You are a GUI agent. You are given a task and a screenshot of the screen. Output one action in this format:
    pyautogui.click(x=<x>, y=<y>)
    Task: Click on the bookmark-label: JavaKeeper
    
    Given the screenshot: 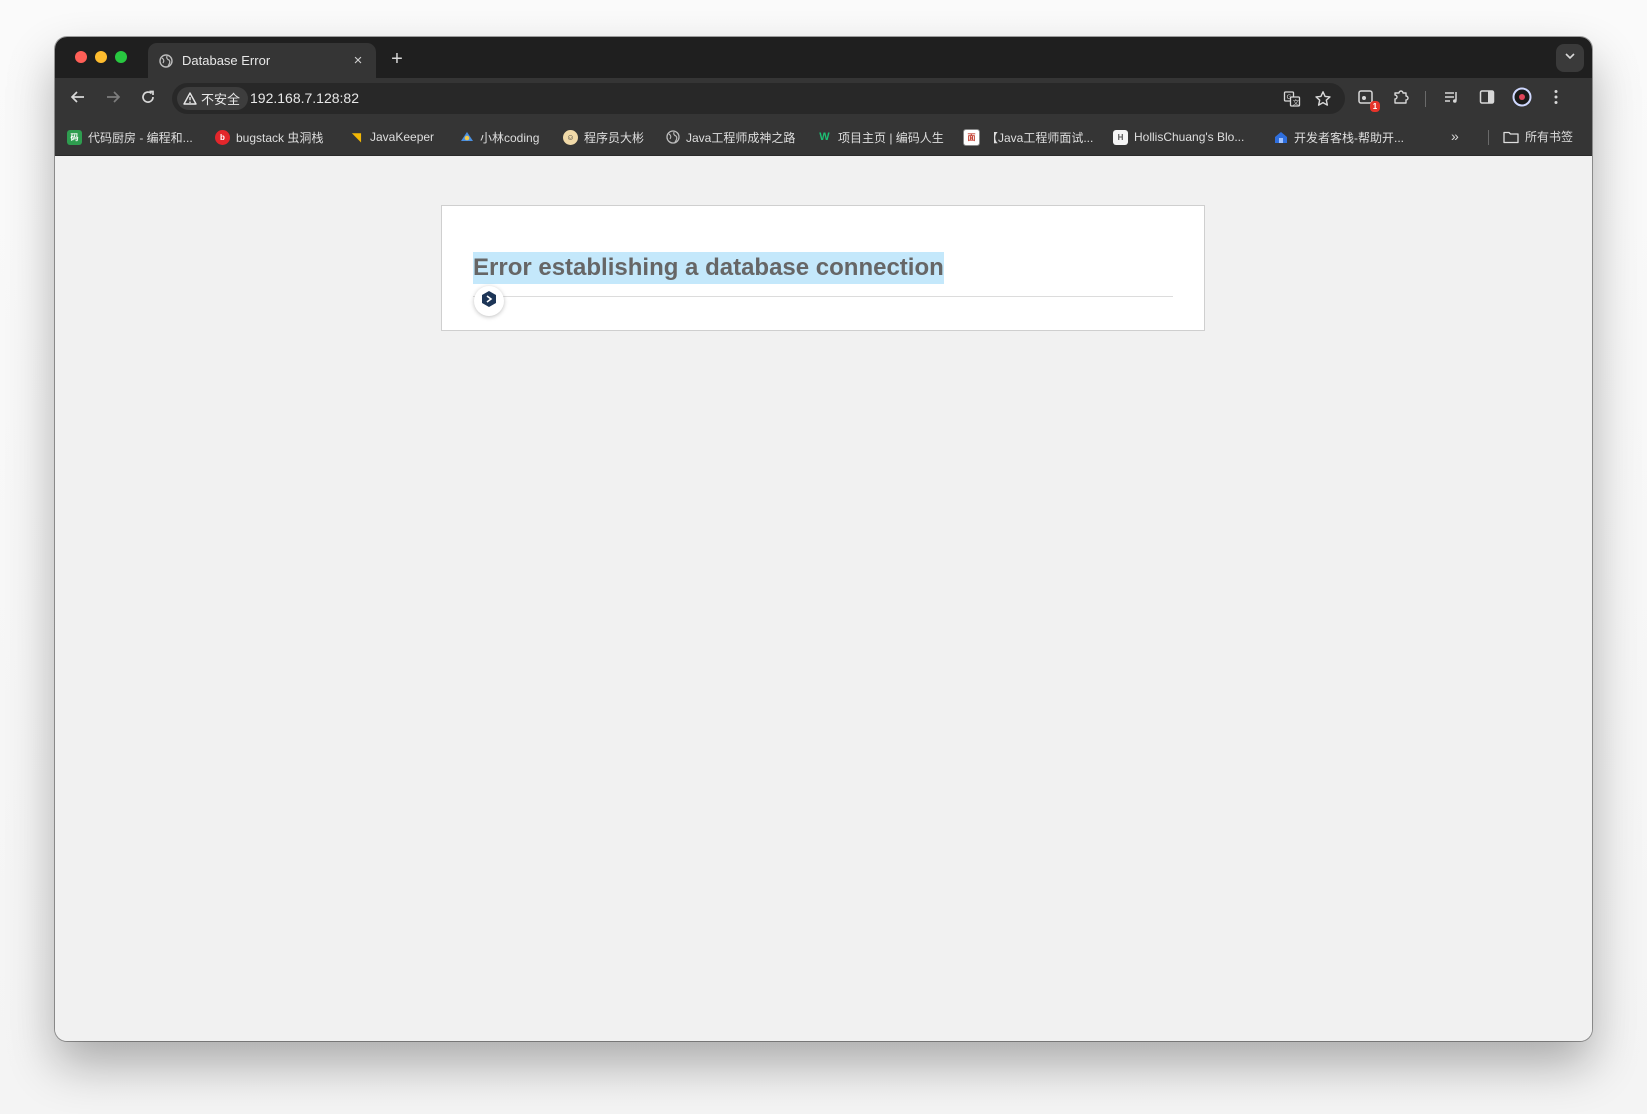 What is the action you would take?
    pyautogui.click(x=402, y=137)
    